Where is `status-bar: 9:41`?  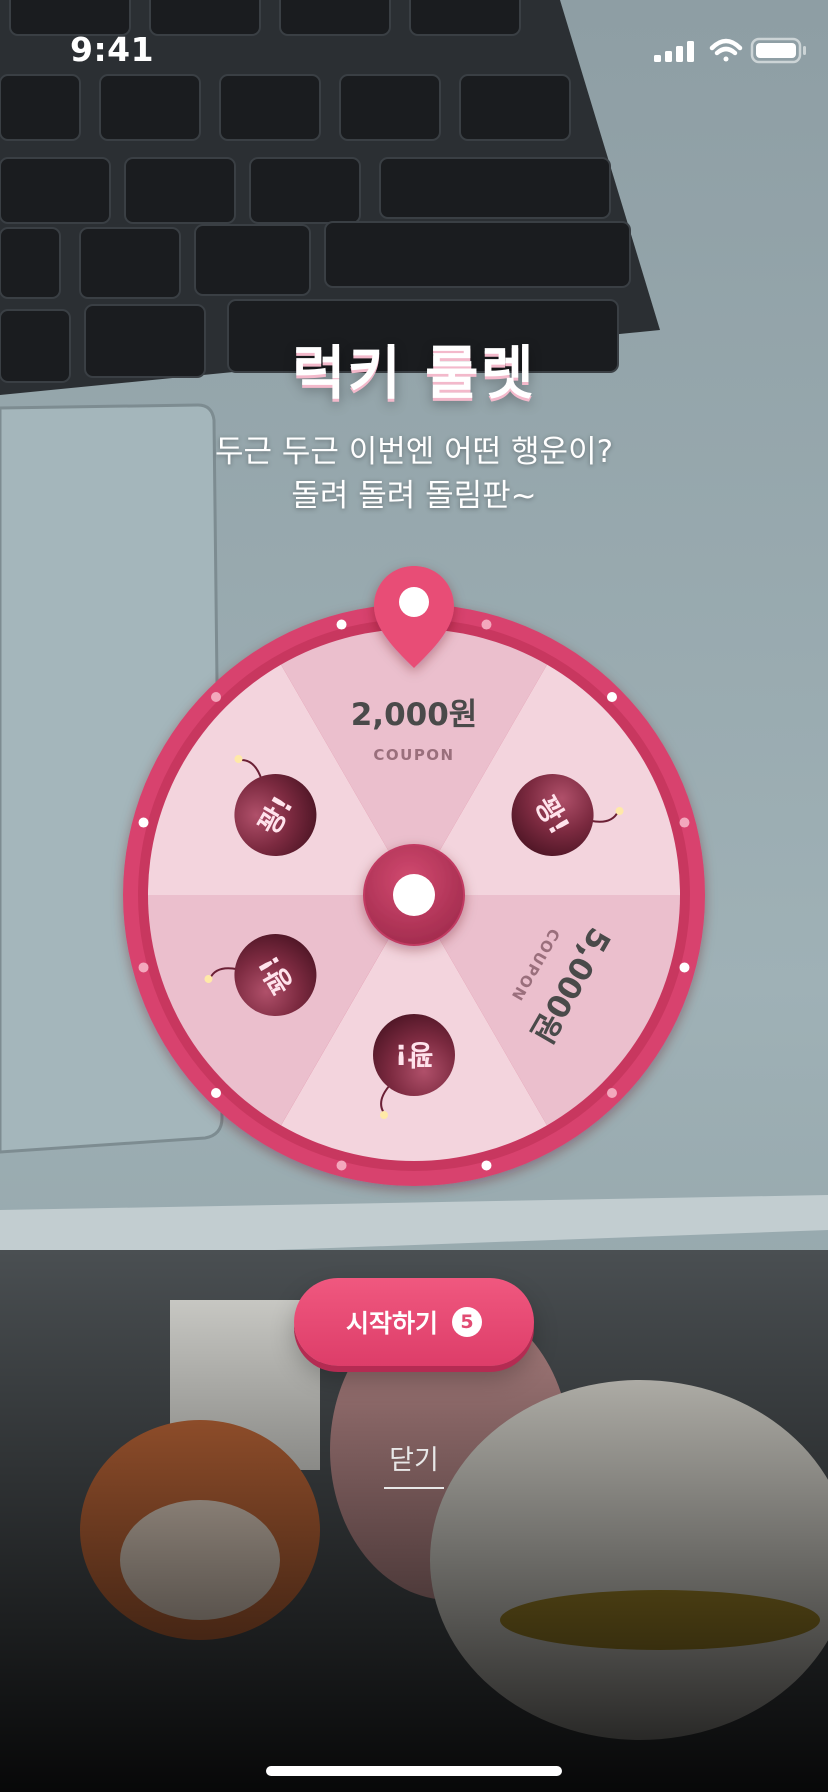 status-bar: 9:41 is located at coordinates (414, 50).